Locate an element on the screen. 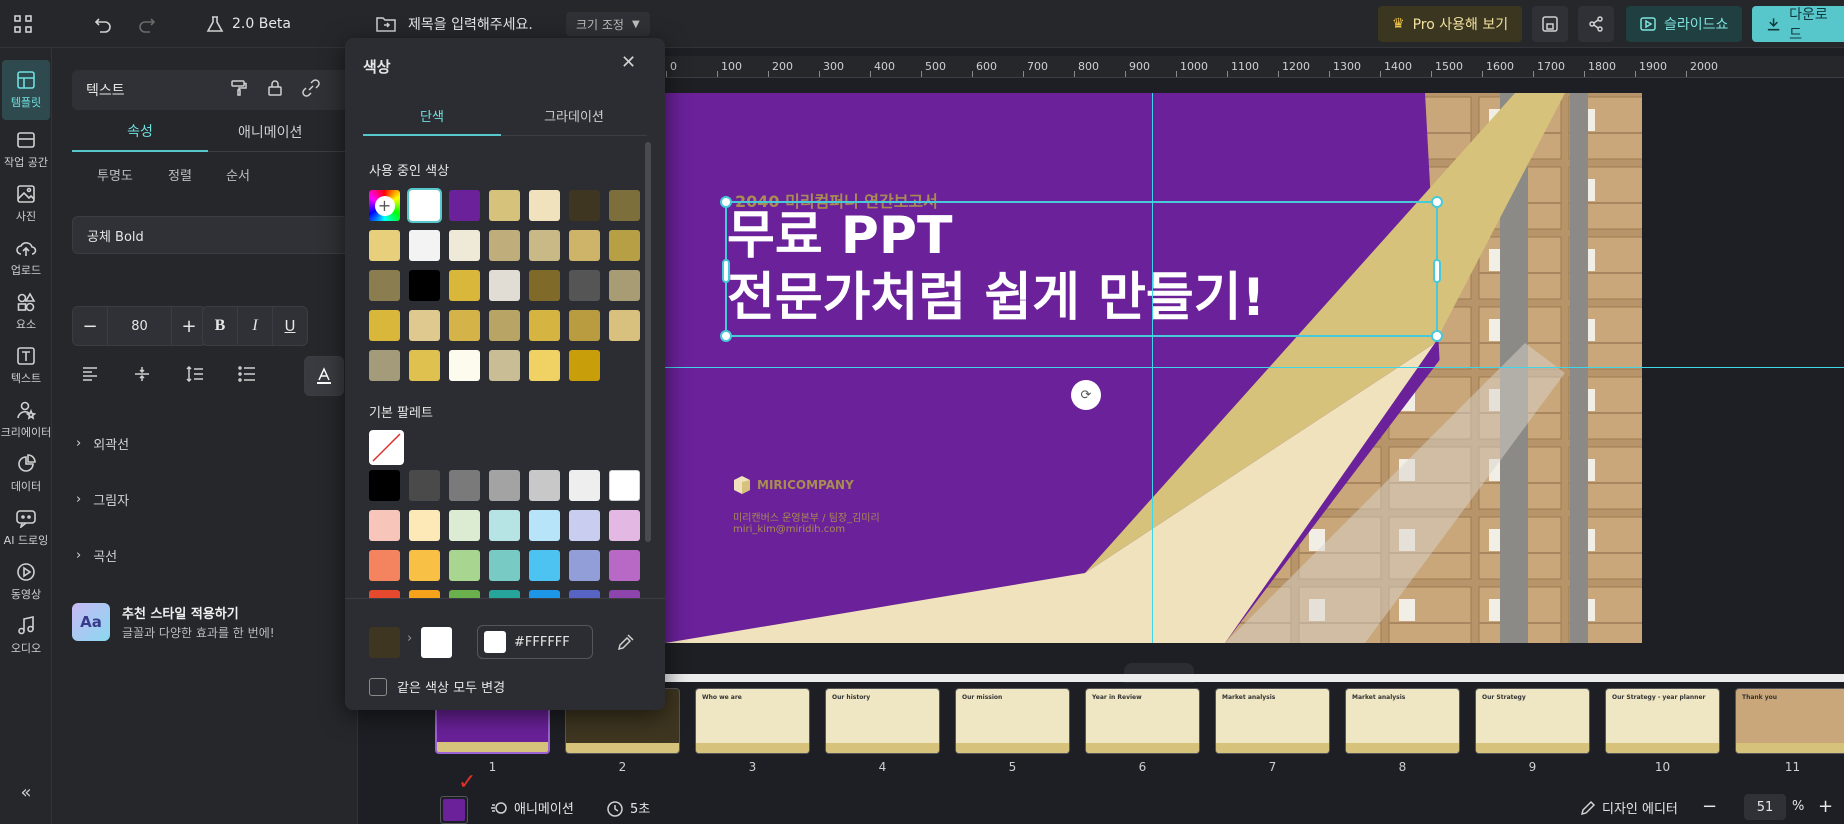  close-icon: ✕ is located at coordinates (628, 62).